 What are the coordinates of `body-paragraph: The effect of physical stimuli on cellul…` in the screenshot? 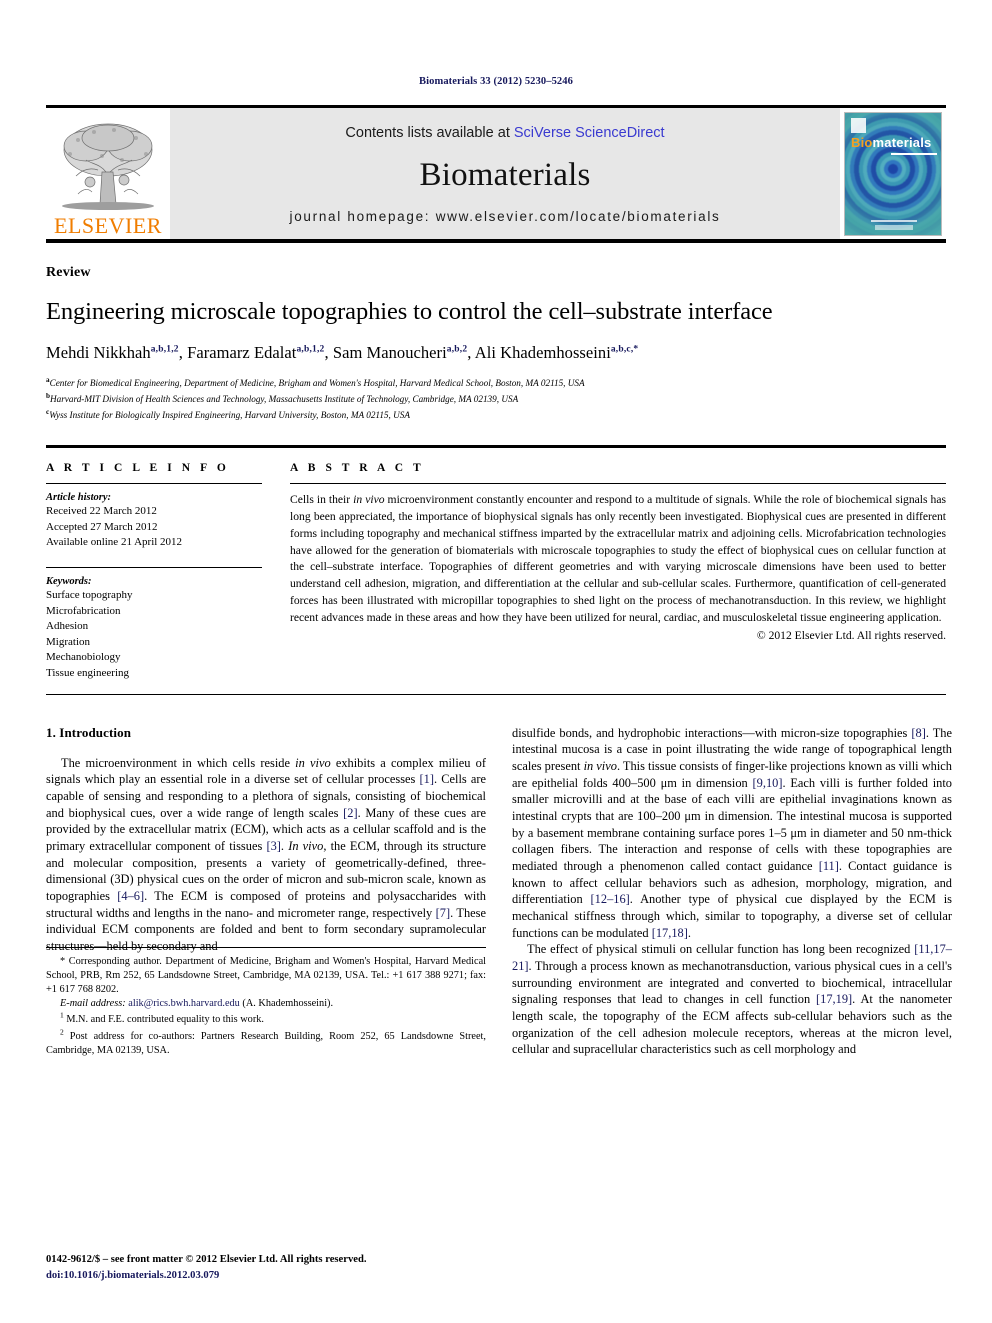 It's located at (732, 999).